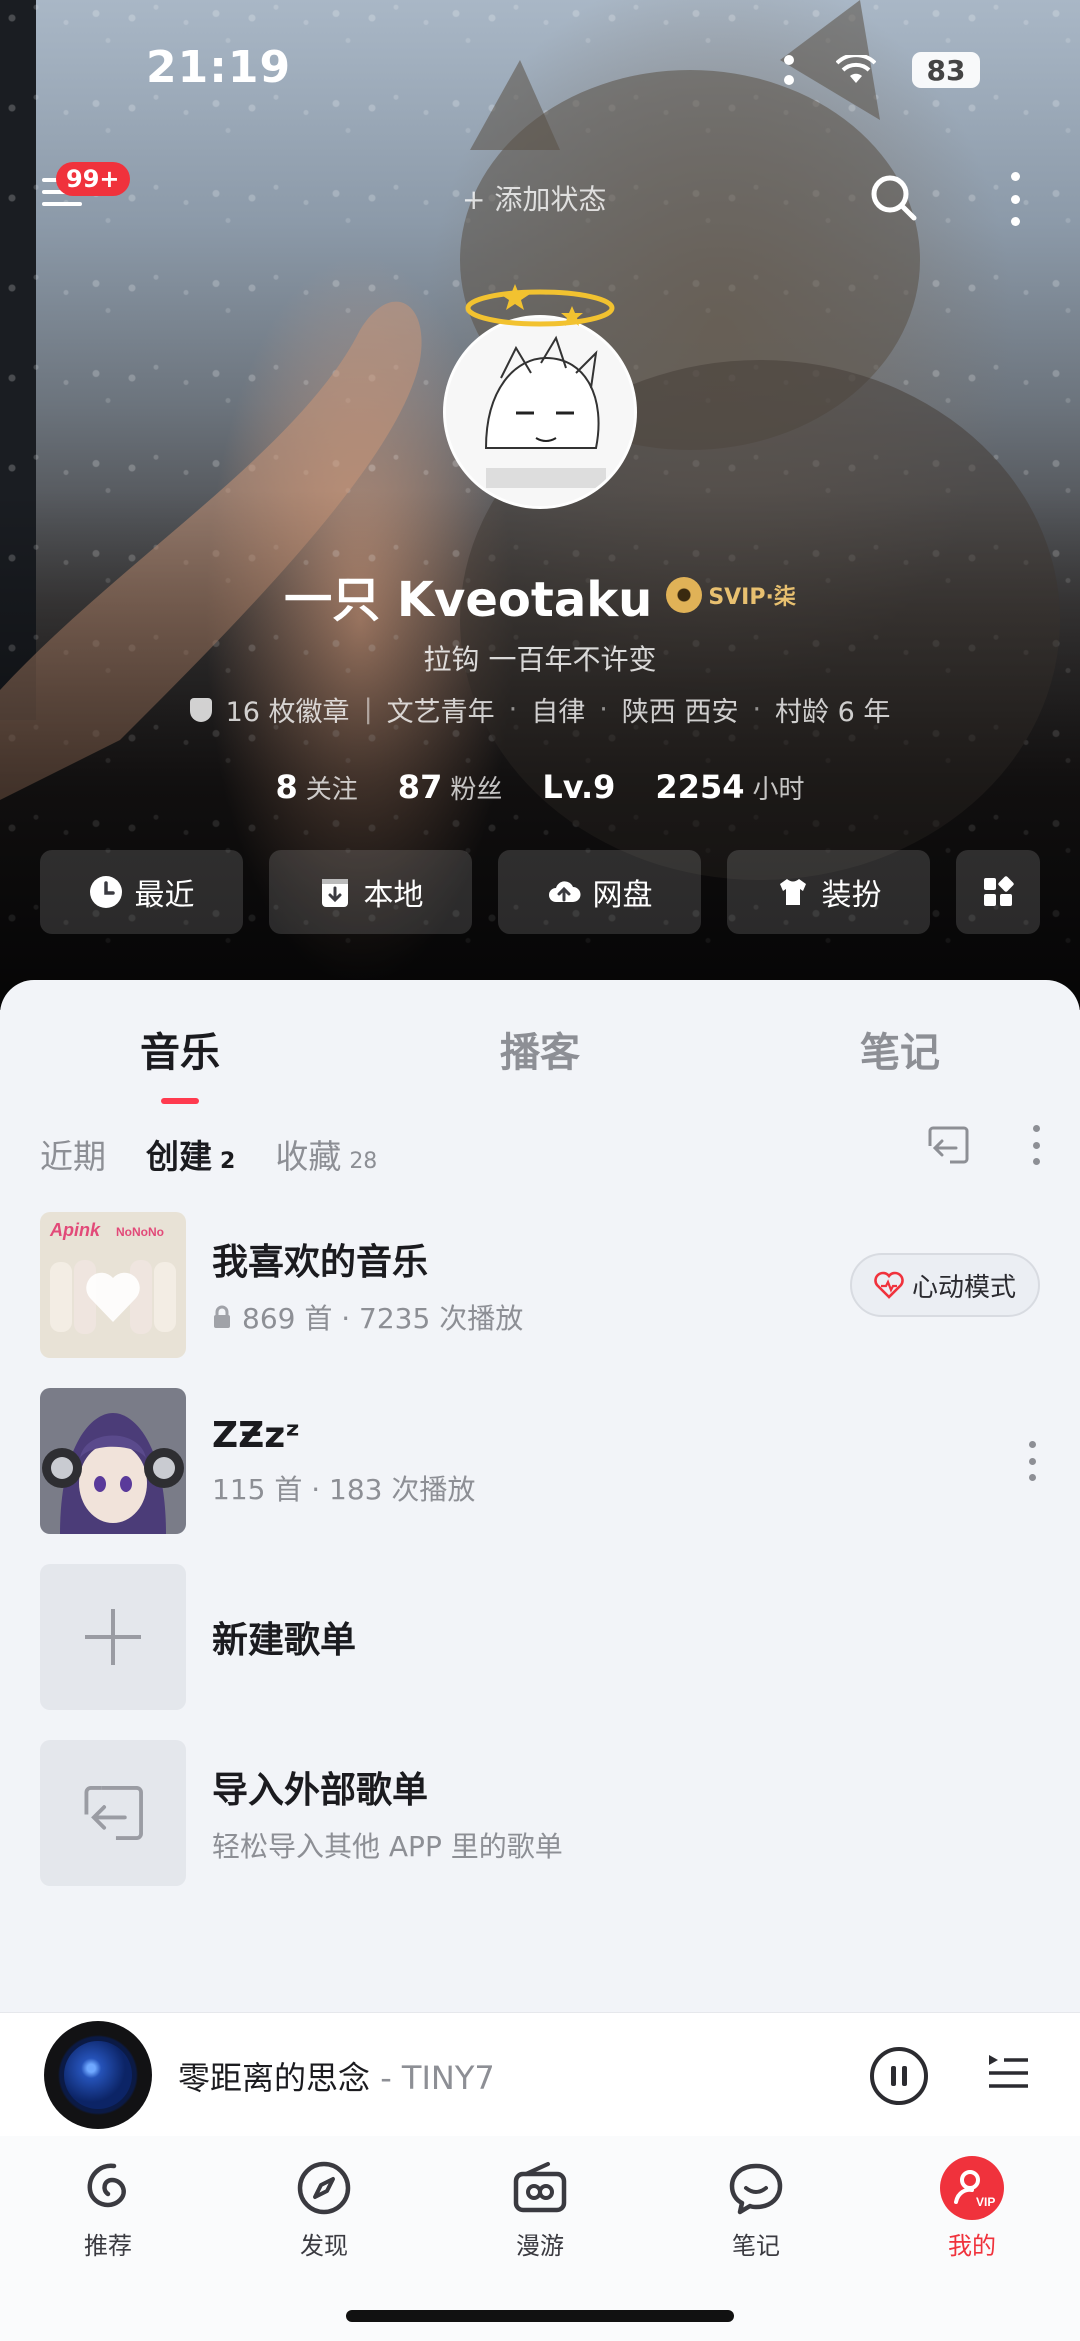  What do you see at coordinates (972, 2246) in the screenshot?
I see `nav-me-label: 我的` at bounding box center [972, 2246].